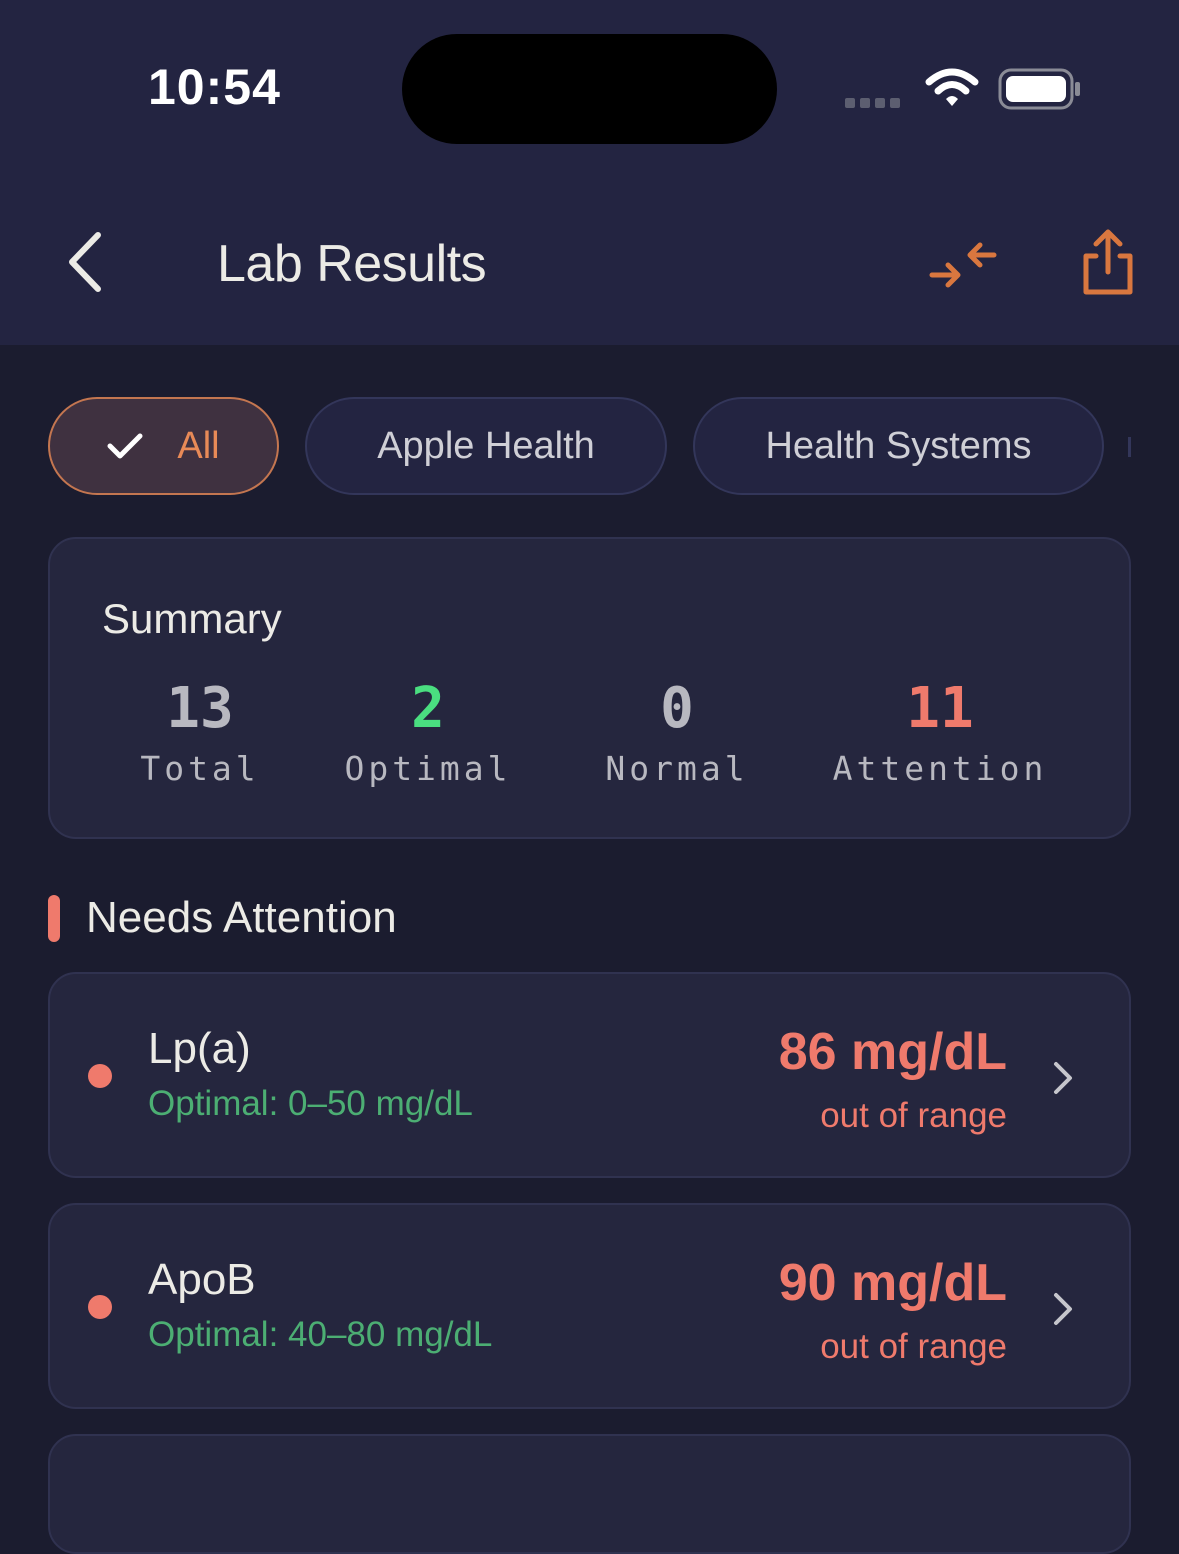  What do you see at coordinates (875, 104) in the screenshot?
I see `cellular-signal-icon` at bounding box center [875, 104].